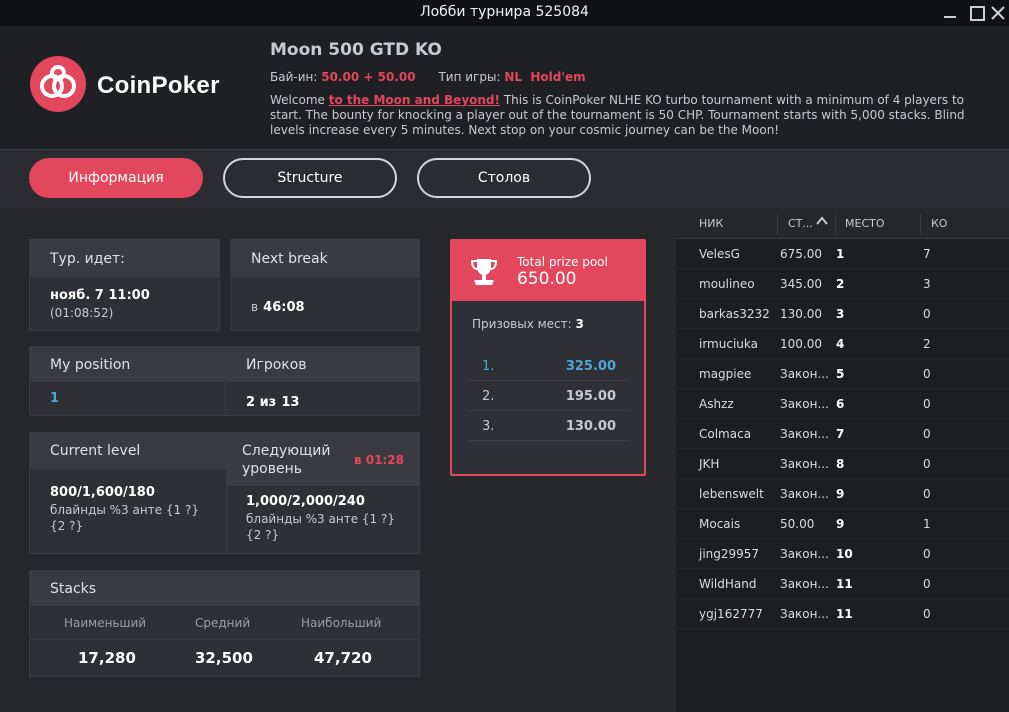 This screenshot has height=712, width=1009. Describe the element at coordinates (488, 366) in the screenshot. I see `prize-place: 1.` at that location.